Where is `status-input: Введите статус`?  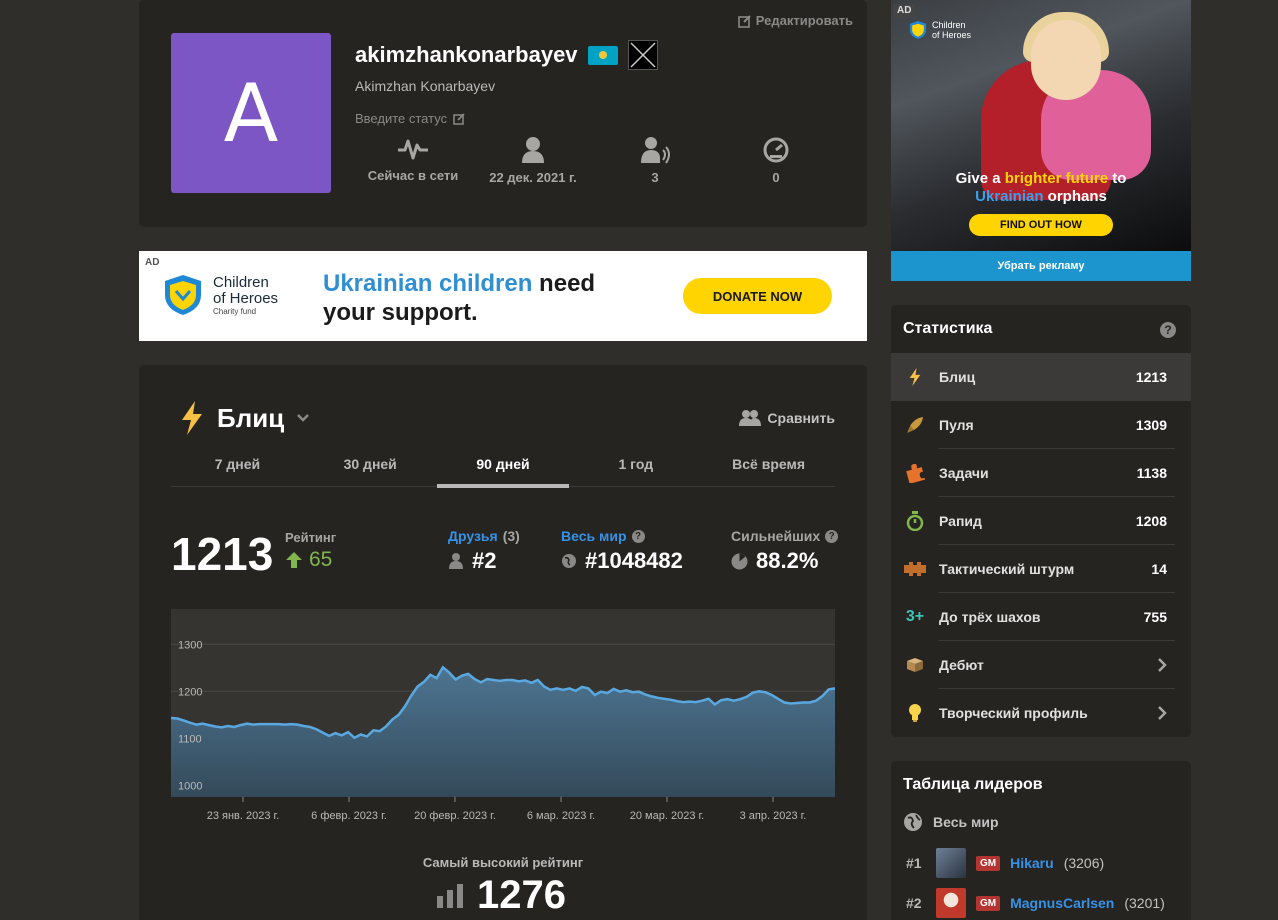
status-input: Введите статус is located at coordinates (410, 118).